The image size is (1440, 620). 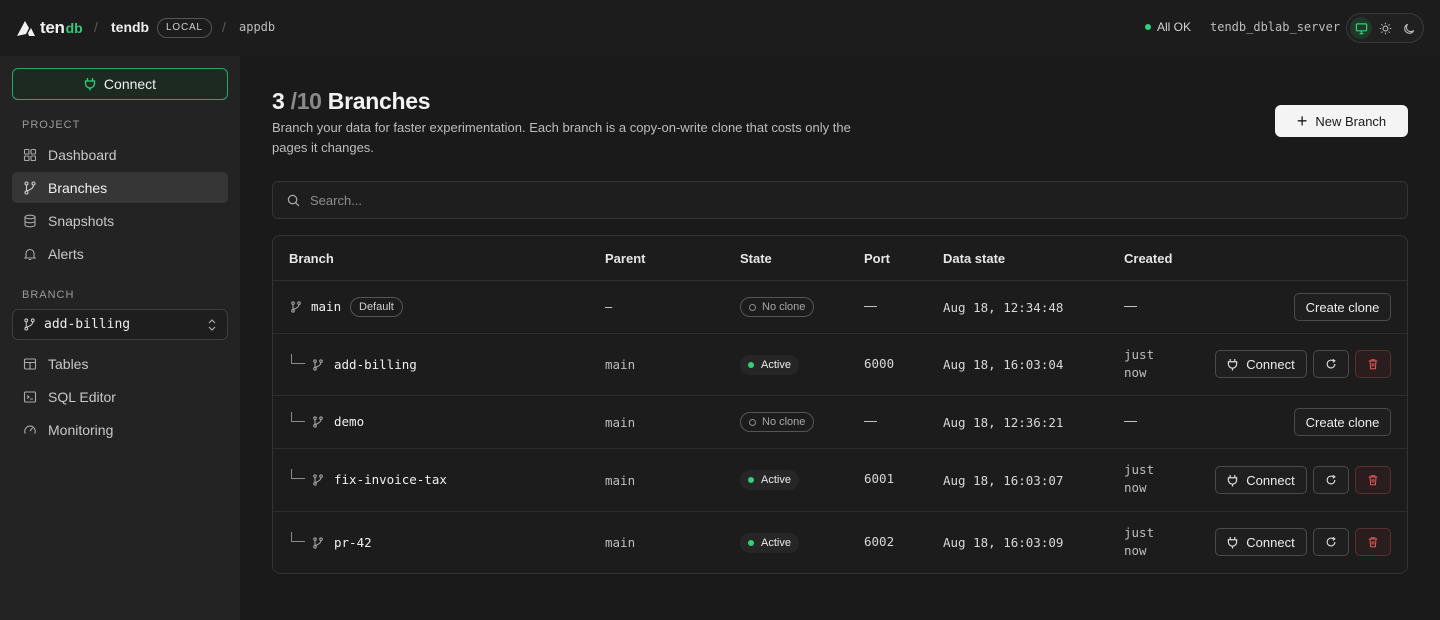 What do you see at coordinates (51, 125) in the screenshot?
I see `project-section-label: PROJECT` at bounding box center [51, 125].